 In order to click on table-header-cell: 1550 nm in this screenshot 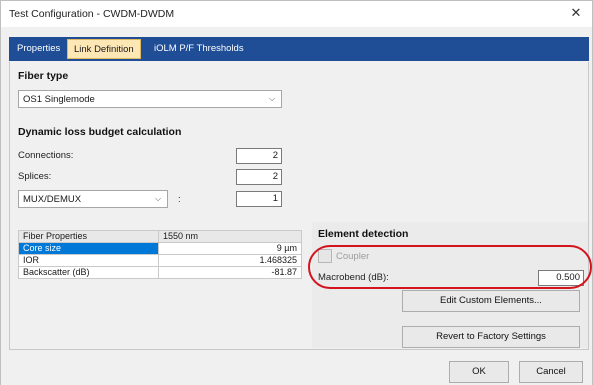, I will do `click(230, 236)`.